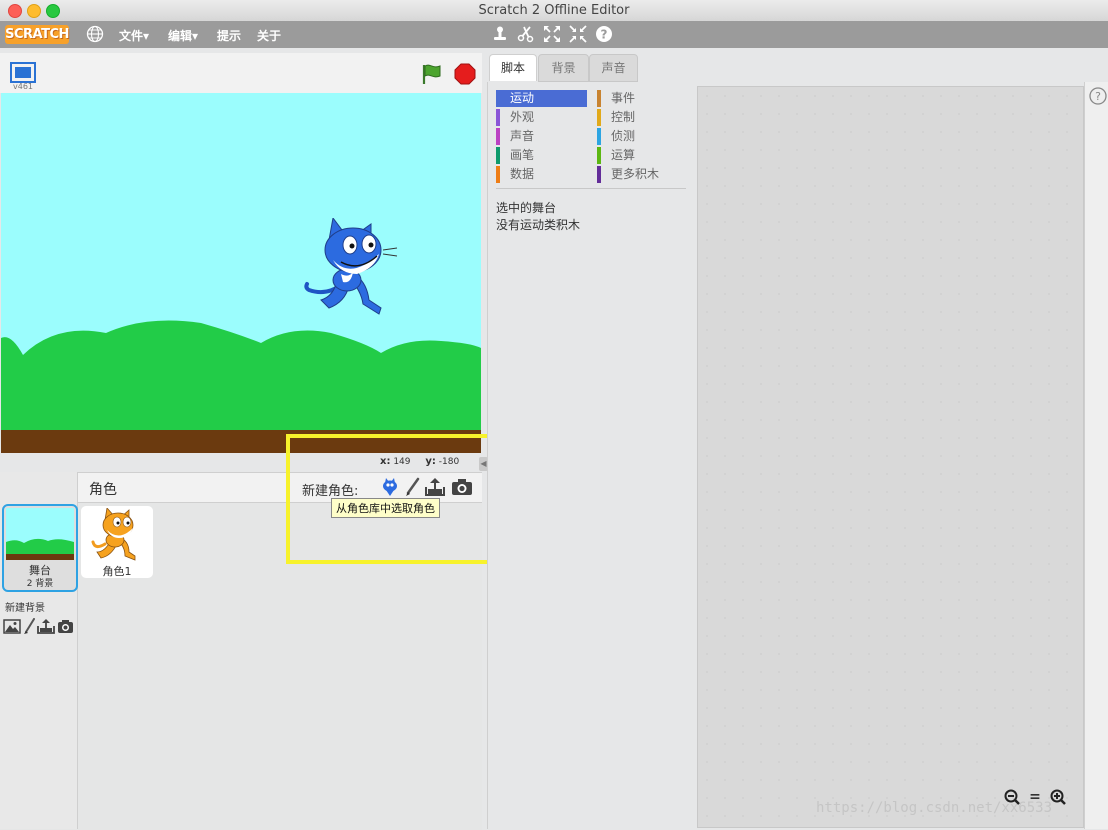  I want to click on category-sensing: 侦测, so click(642, 136).